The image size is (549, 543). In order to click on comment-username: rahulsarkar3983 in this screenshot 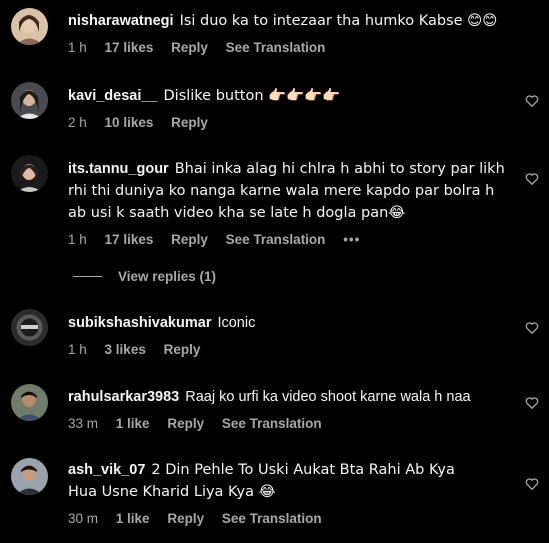, I will do `click(123, 397)`.